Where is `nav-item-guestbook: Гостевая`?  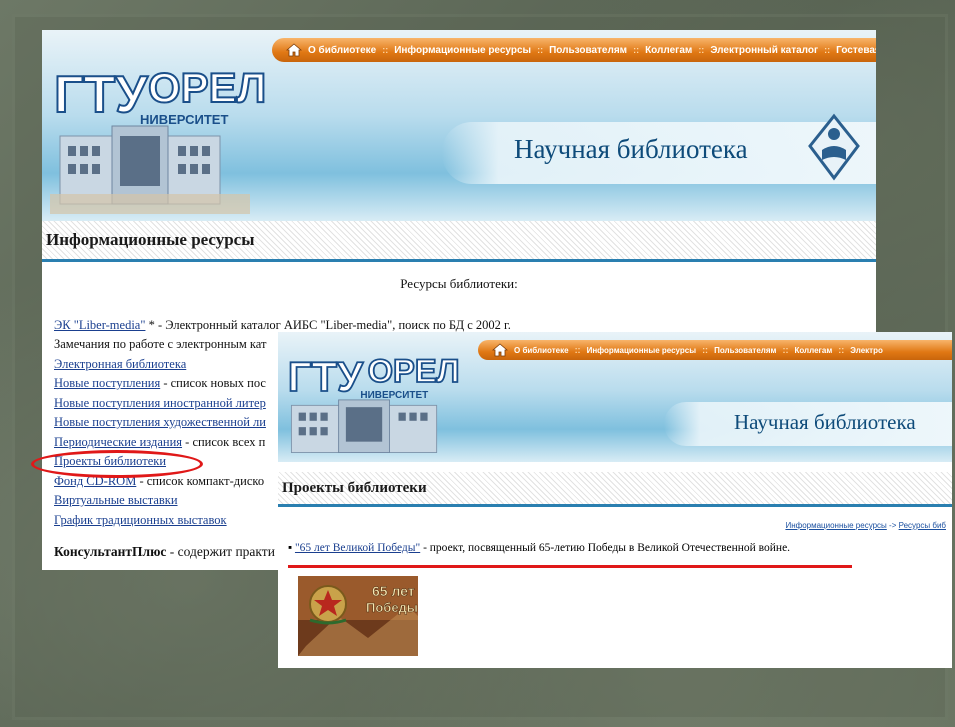
nav-item-guestbook: Гостевая is located at coordinates (856, 50).